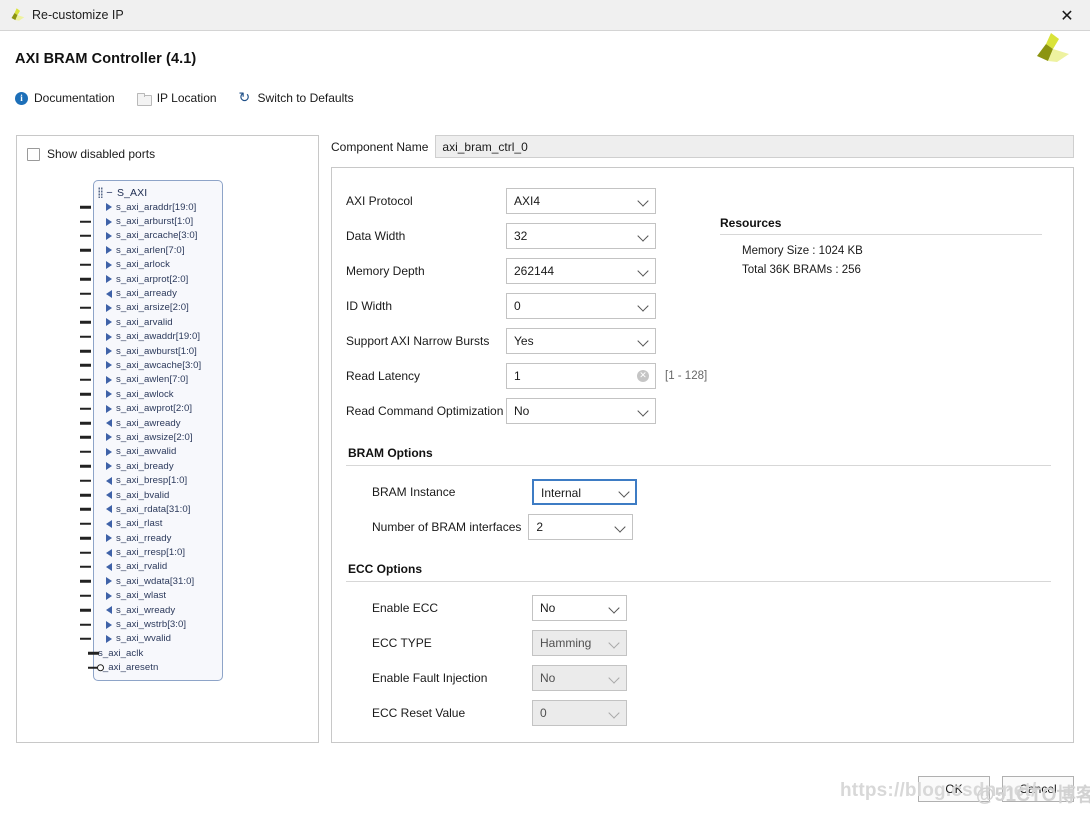 The image size is (1090, 816). What do you see at coordinates (754, 146) in the screenshot?
I see `component-name-input` at bounding box center [754, 146].